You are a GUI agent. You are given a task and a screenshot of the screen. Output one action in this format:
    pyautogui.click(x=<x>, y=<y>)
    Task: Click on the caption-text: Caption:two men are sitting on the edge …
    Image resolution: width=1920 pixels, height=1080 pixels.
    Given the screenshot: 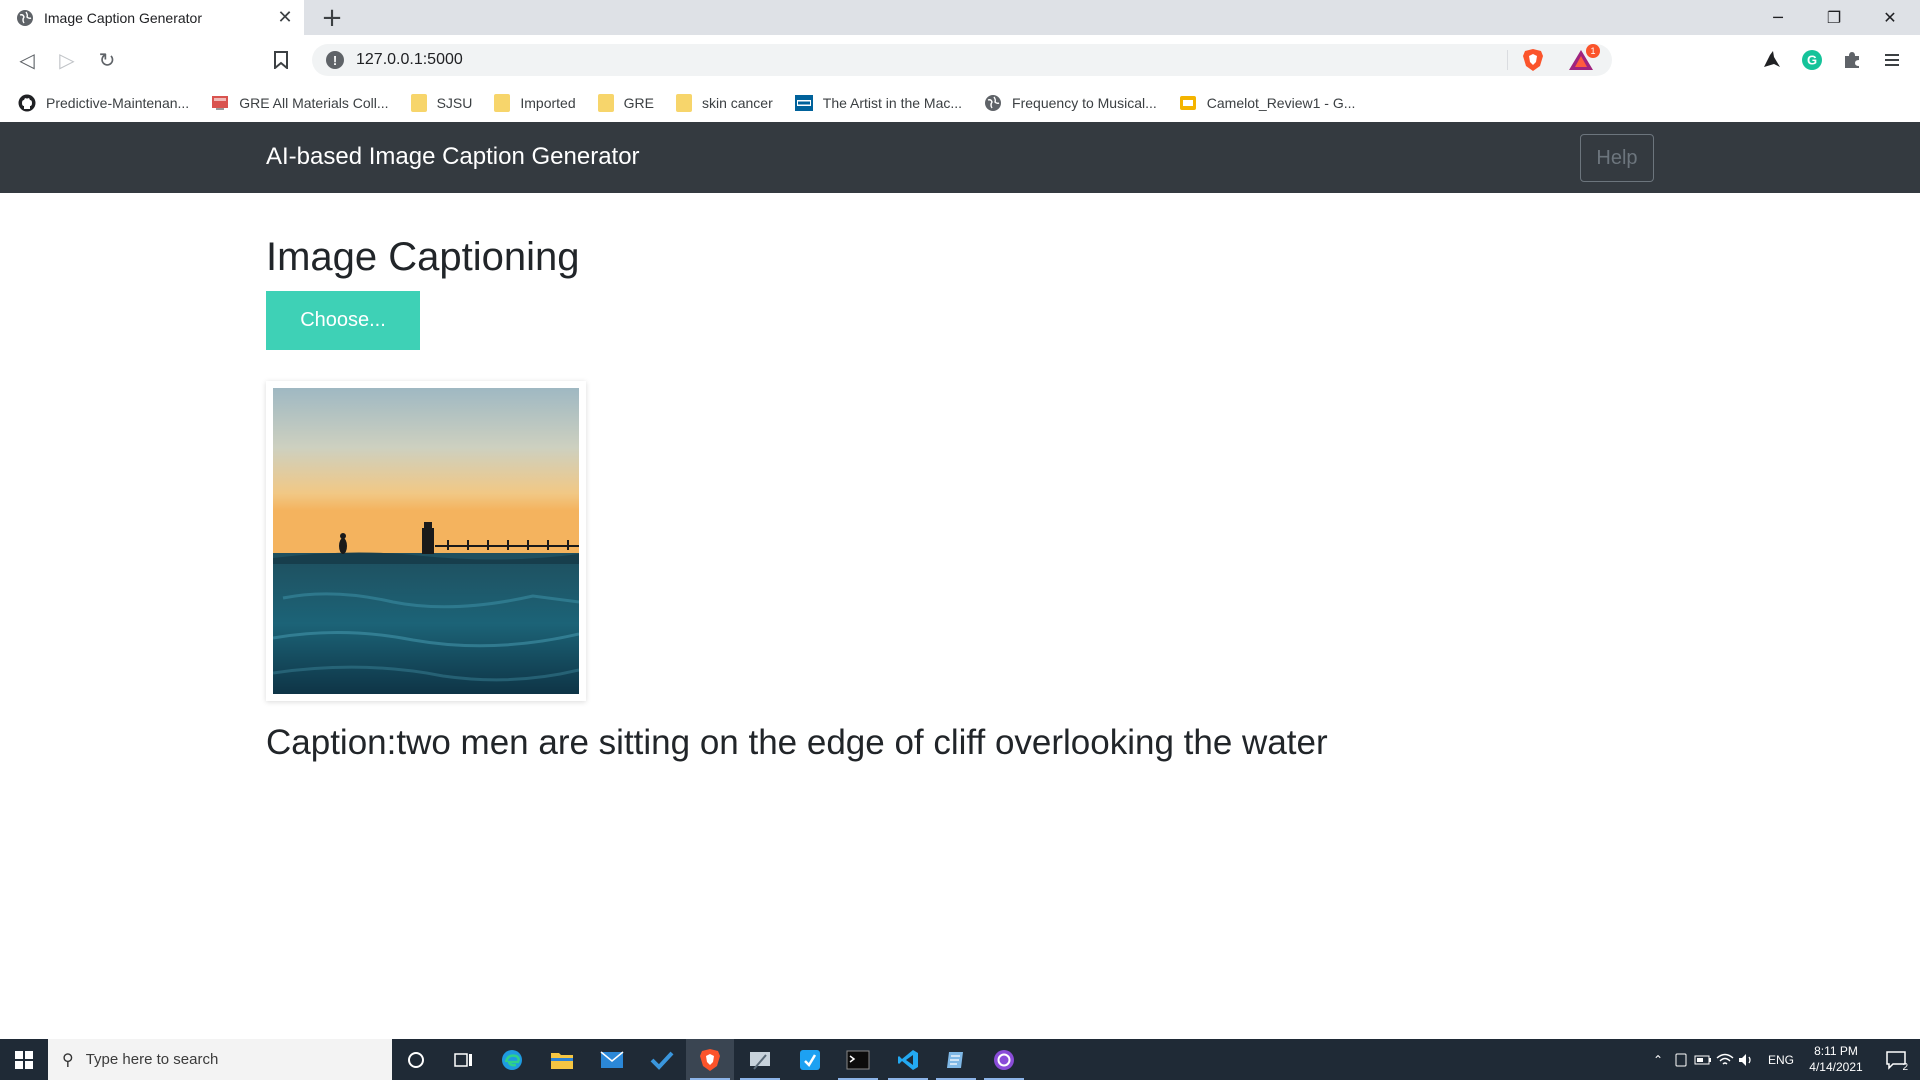 What is the action you would take?
    pyautogui.click(x=797, y=742)
    